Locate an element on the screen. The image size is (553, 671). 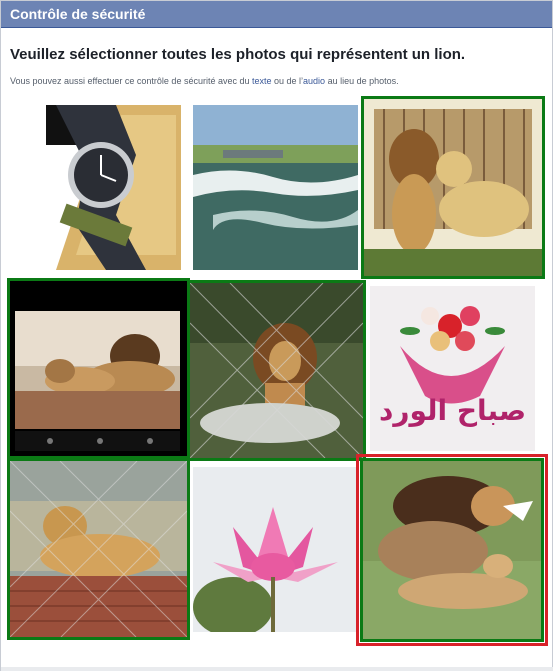
captcha-photo-lioness-in-cage is located at coordinates (98, 549).